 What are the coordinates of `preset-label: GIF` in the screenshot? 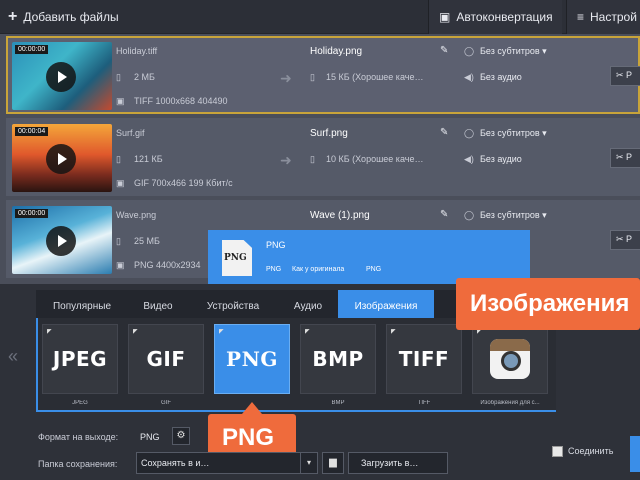 It's located at (166, 403).